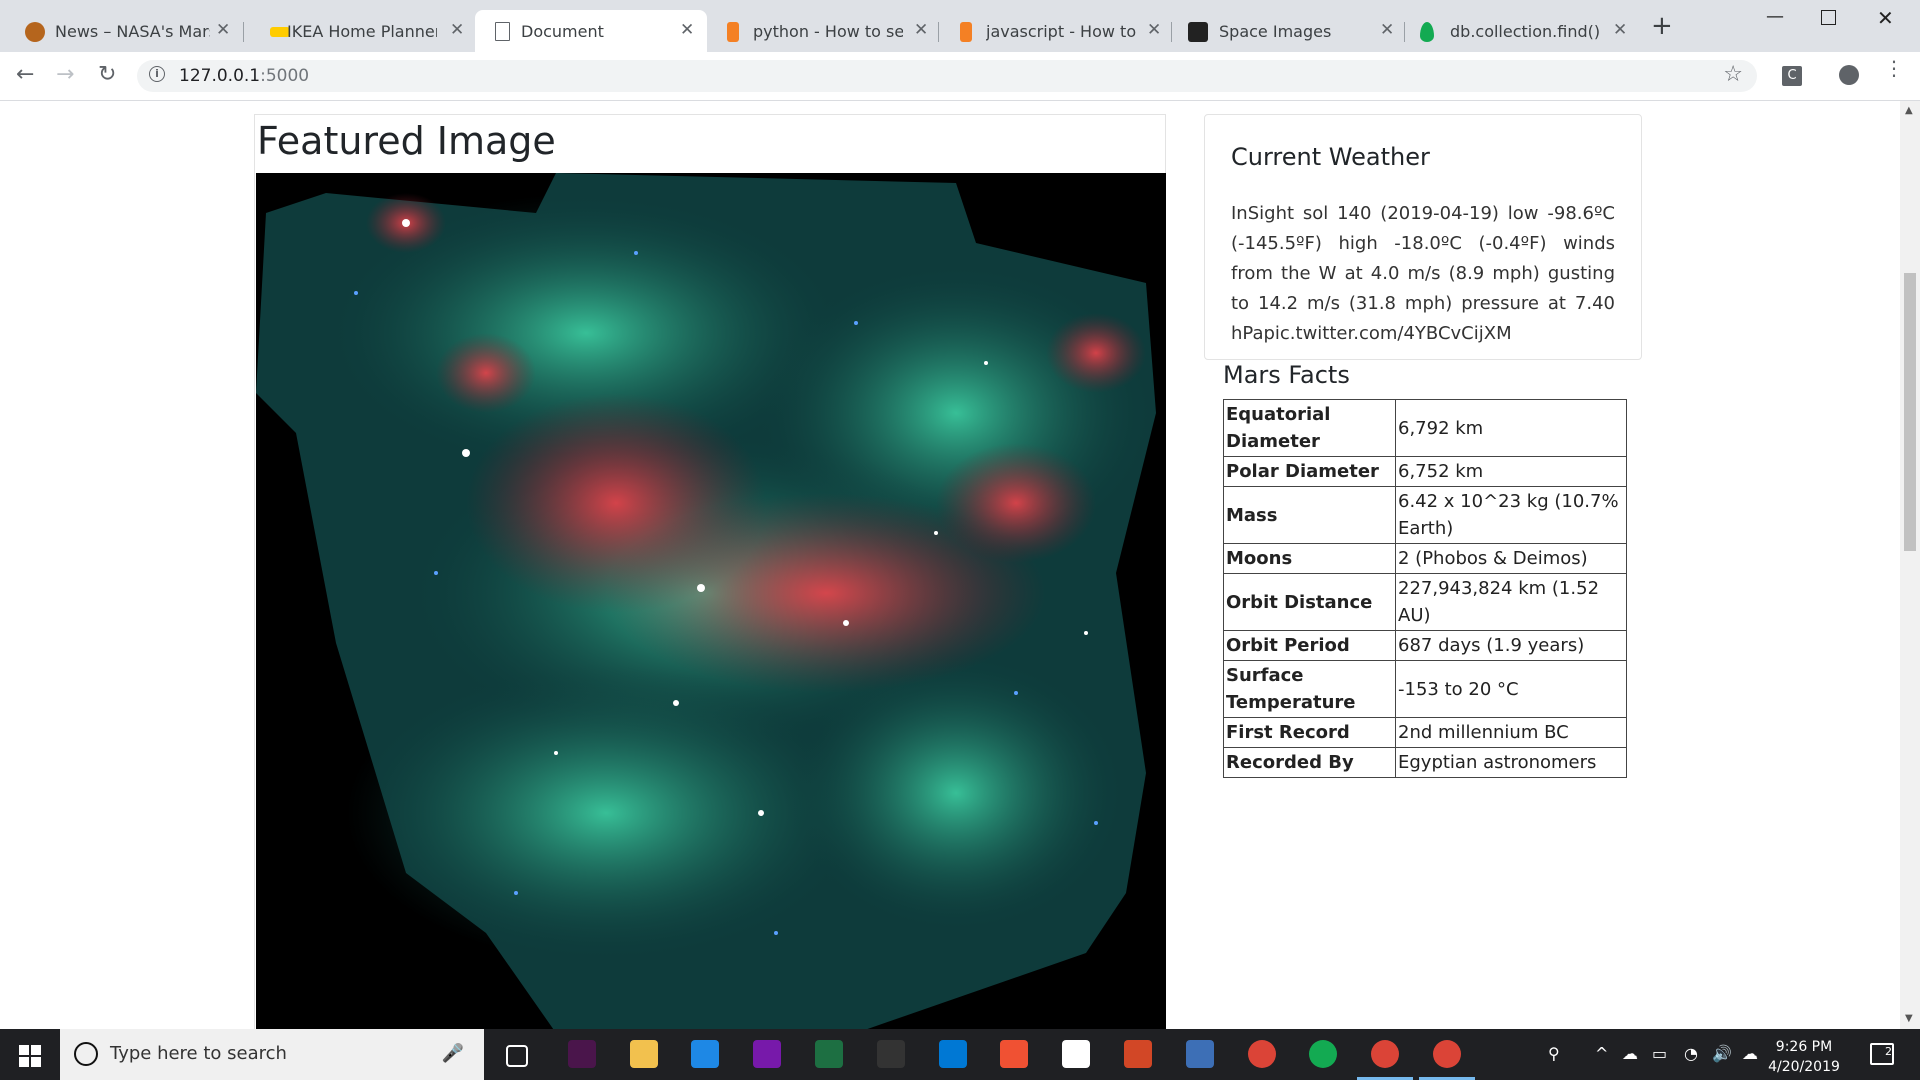  I want to click on windows-start-icon, so click(30, 1056).